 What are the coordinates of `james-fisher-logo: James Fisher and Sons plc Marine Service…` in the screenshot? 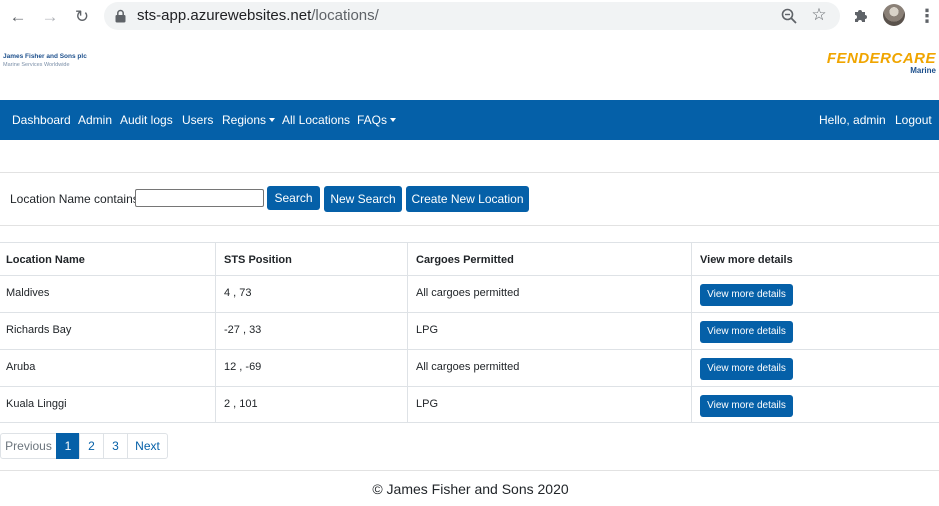 It's located at (45, 61).